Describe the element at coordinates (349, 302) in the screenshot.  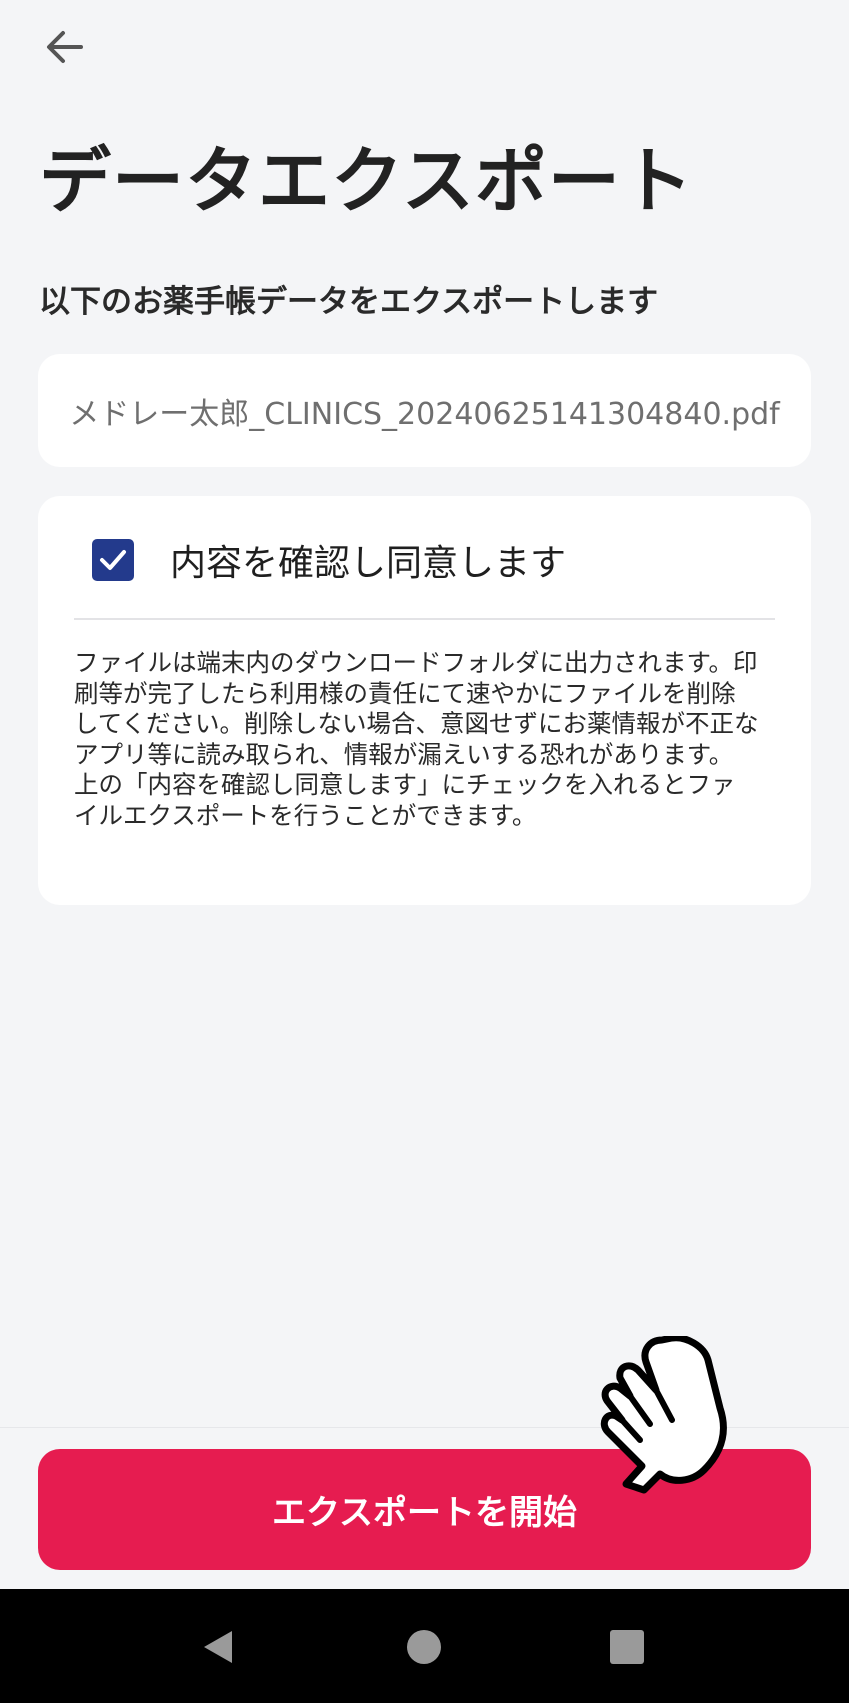
I see `export-description: 以下のお薬手帳データをエクスポートします` at that location.